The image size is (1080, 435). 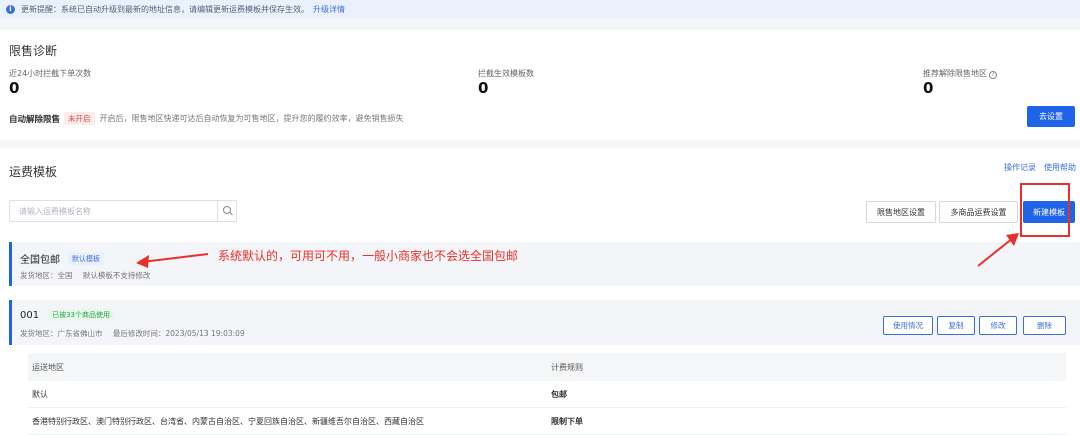 I want to click on template-name: 全国包邮 默认模板, so click(x=62, y=258).